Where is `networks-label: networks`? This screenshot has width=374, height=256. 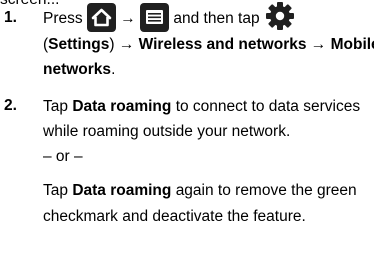 networks-label: networks is located at coordinates (77, 69).